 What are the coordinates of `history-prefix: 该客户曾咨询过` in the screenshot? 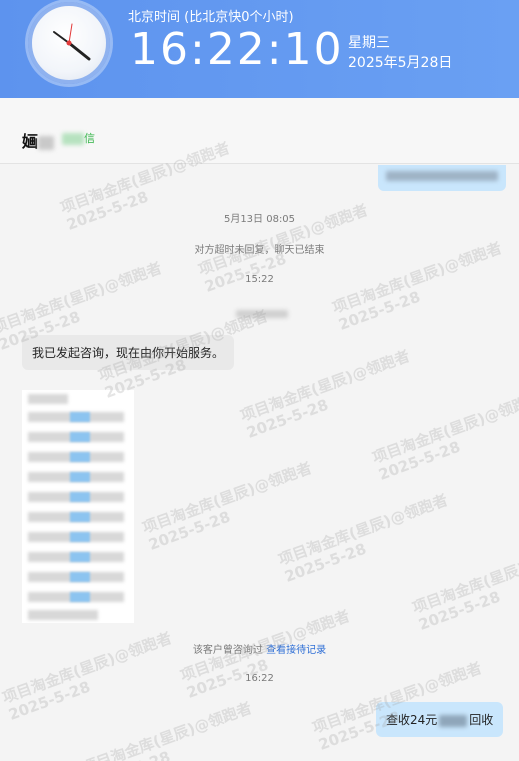 It's located at (227, 650).